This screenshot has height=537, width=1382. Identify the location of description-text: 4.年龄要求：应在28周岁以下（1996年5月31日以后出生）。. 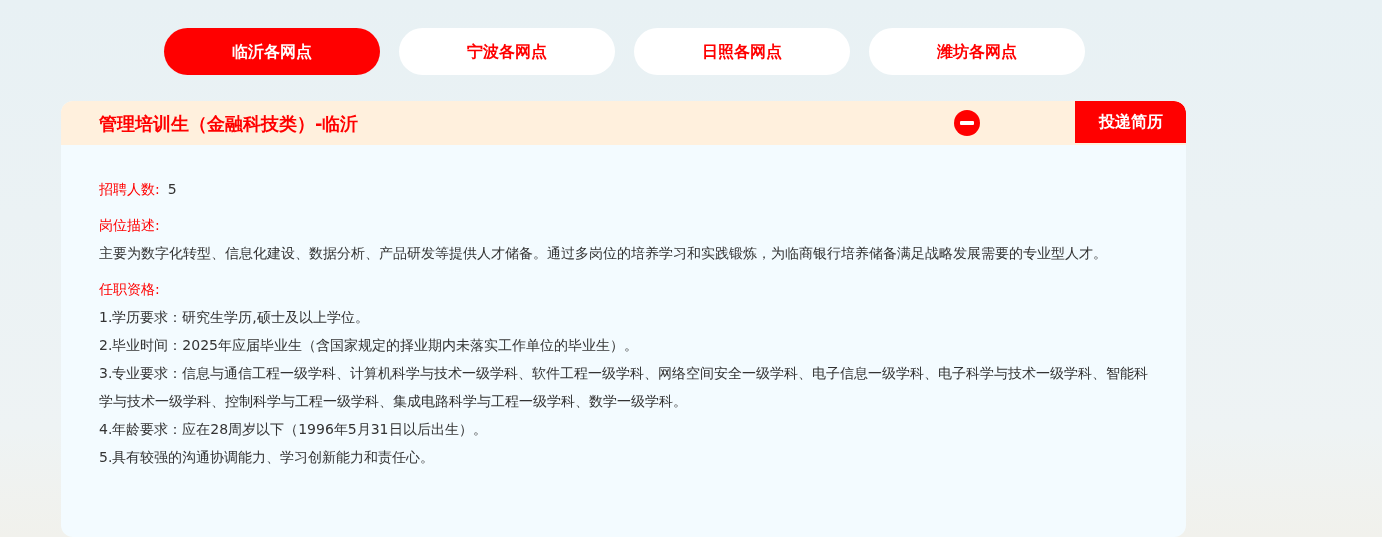
(293, 429).